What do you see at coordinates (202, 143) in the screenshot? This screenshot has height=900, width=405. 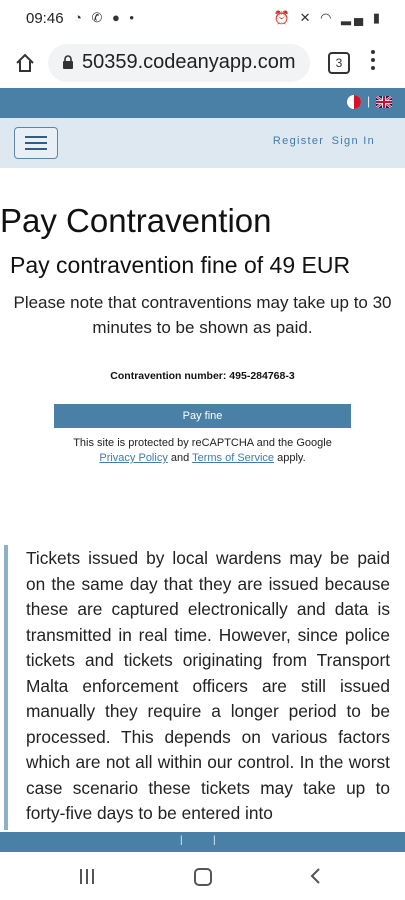 I see `site-navbar: Register Sign In` at bounding box center [202, 143].